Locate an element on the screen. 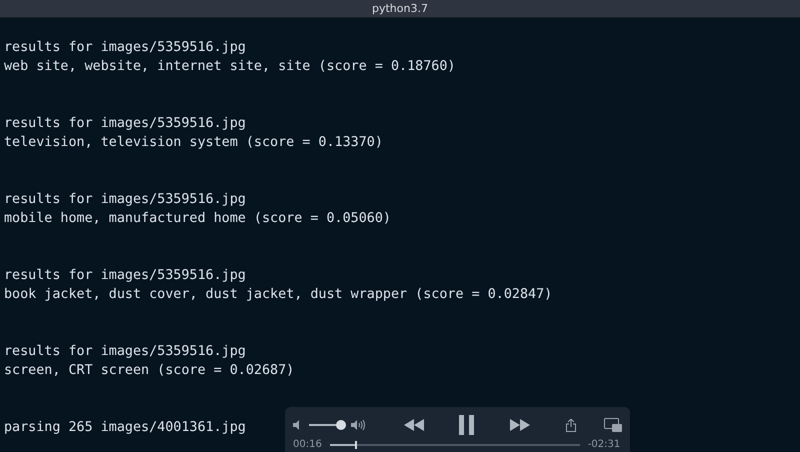 Image resolution: width=800 pixels, height=452 pixels. terminal-line: mobile home, manufactured home (score = 0.05060) is located at coordinates (197, 219).